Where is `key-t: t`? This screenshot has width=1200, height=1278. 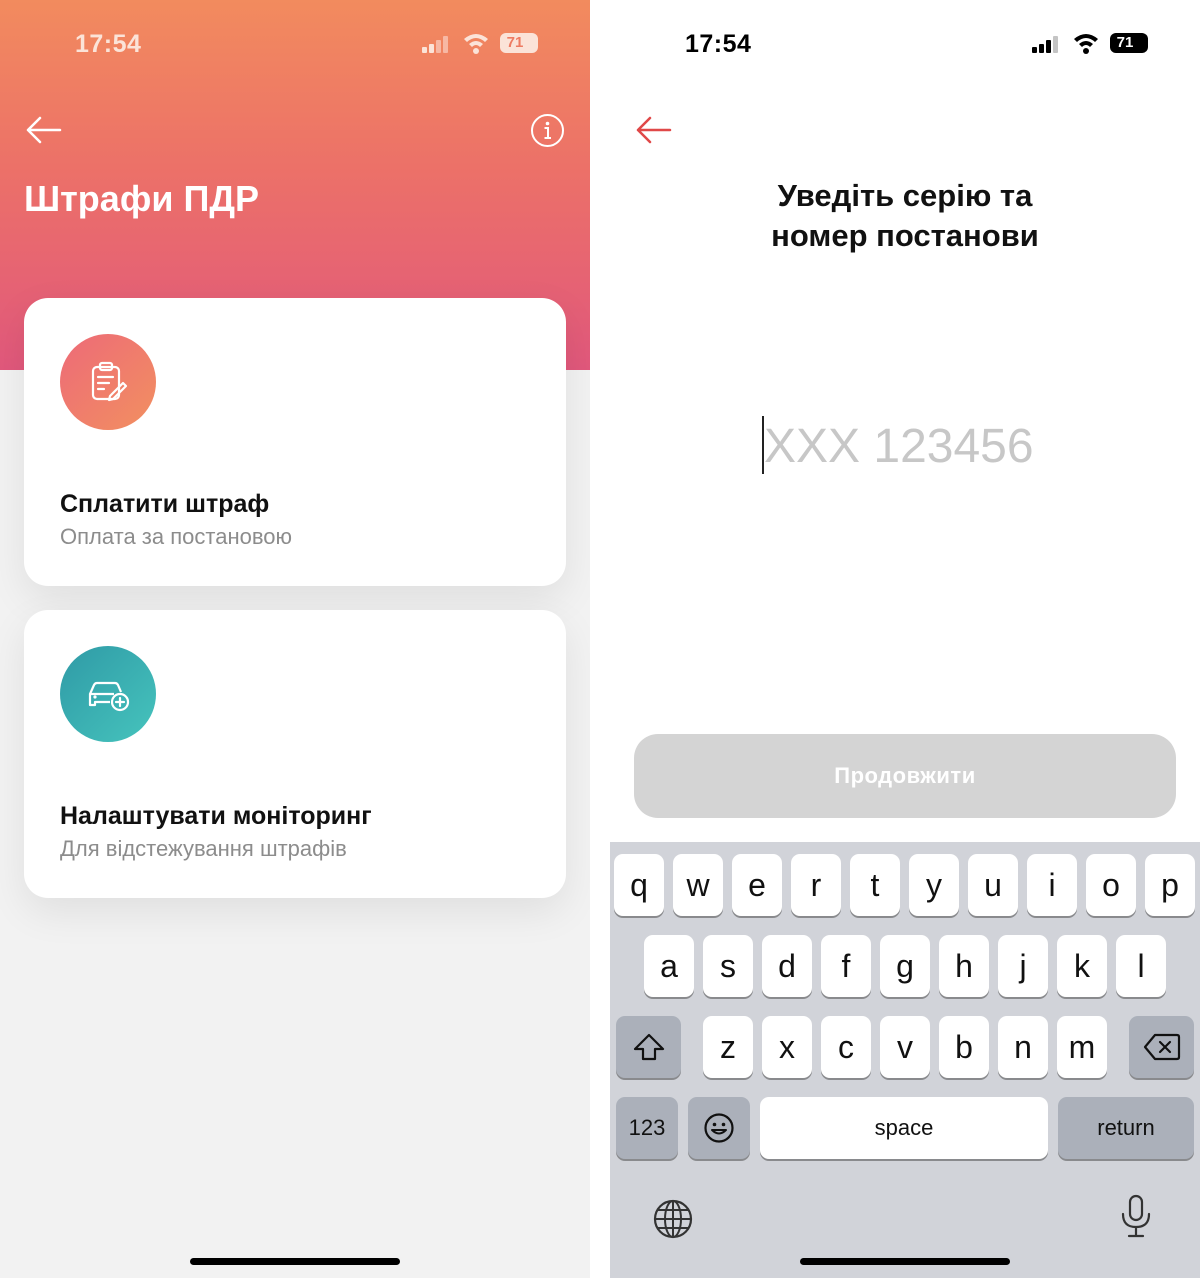 key-t: t is located at coordinates (875, 885).